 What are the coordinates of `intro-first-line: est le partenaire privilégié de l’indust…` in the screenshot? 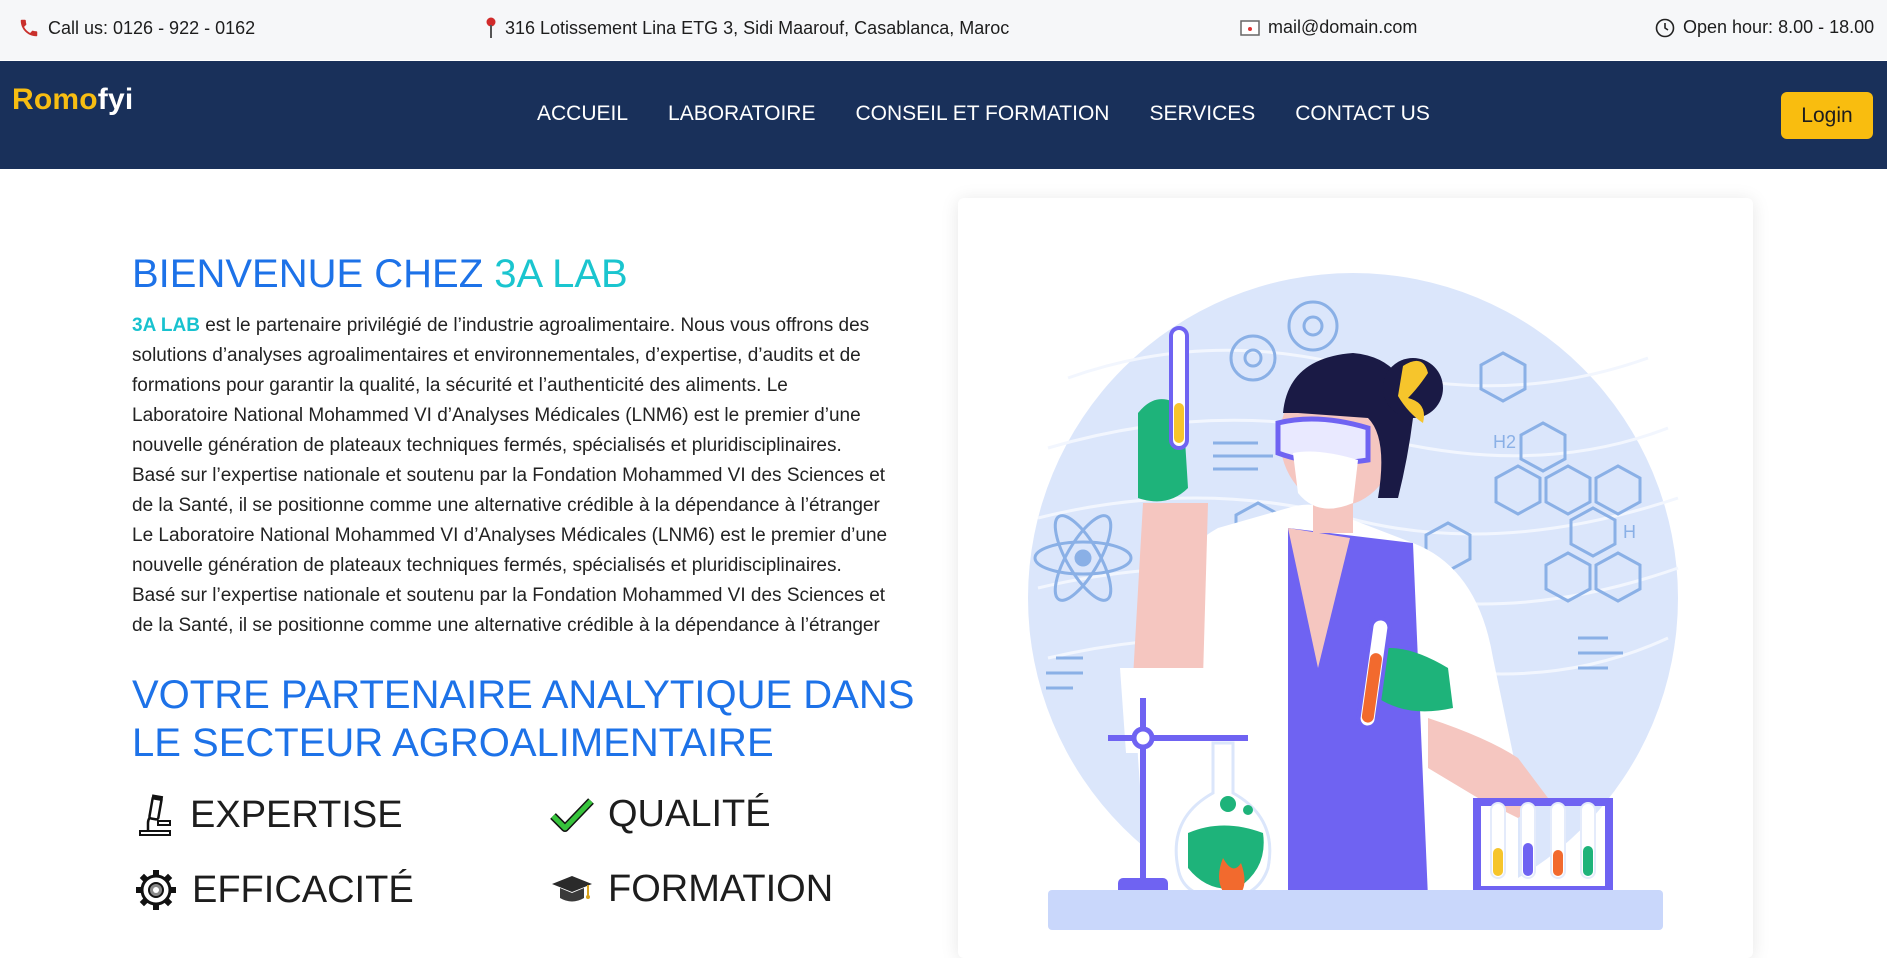 It's located at (534, 325).